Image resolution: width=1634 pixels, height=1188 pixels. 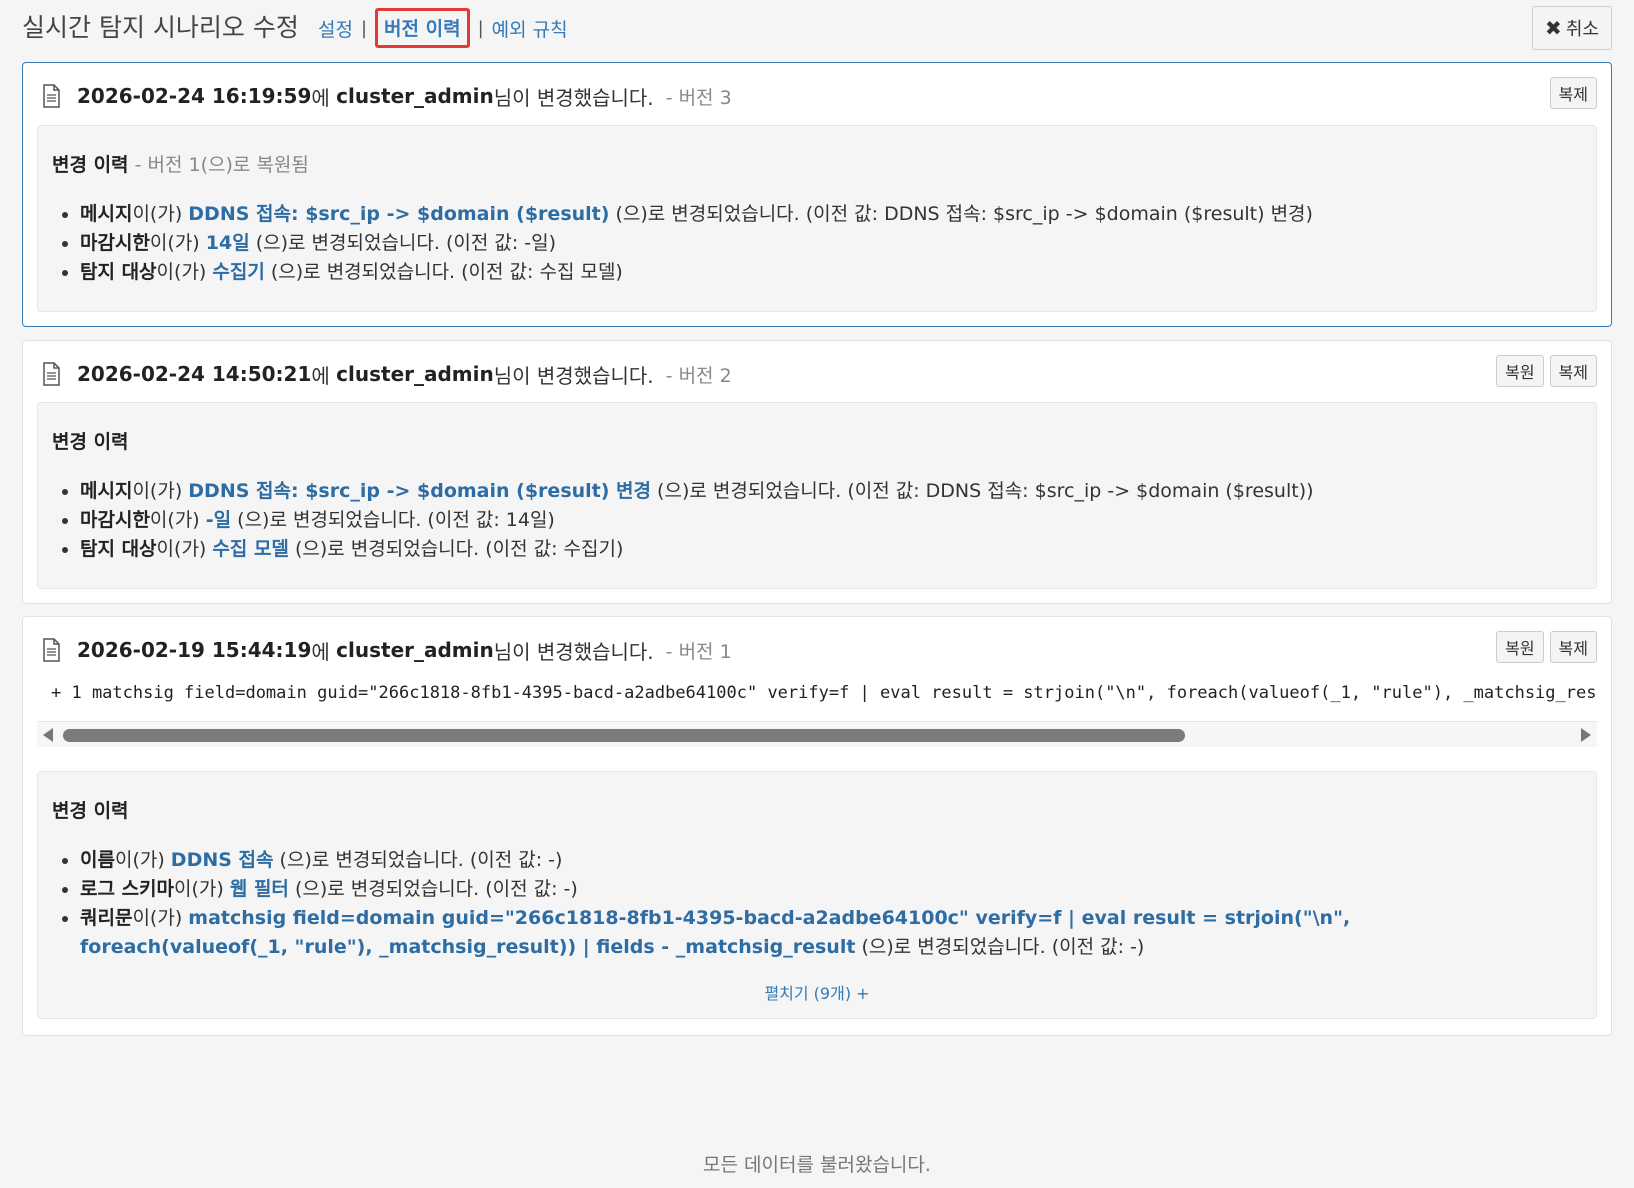 I want to click on horizontal-scrollbar, so click(x=817, y=734).